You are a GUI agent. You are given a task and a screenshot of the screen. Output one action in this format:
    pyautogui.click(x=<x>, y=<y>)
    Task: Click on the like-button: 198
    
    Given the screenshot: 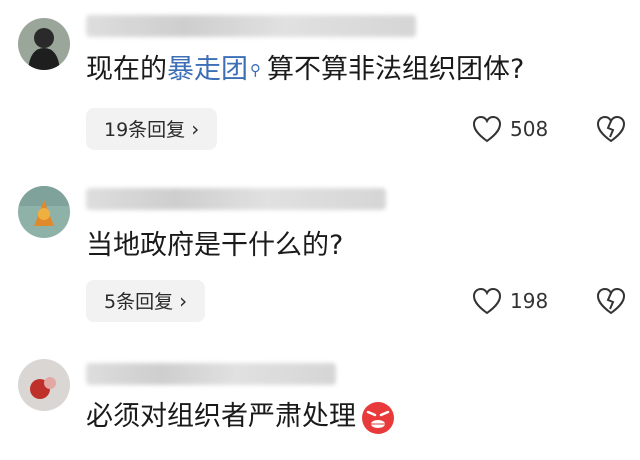 What is the action you would take?
    pyautogui.click(x=510, y=301)
    